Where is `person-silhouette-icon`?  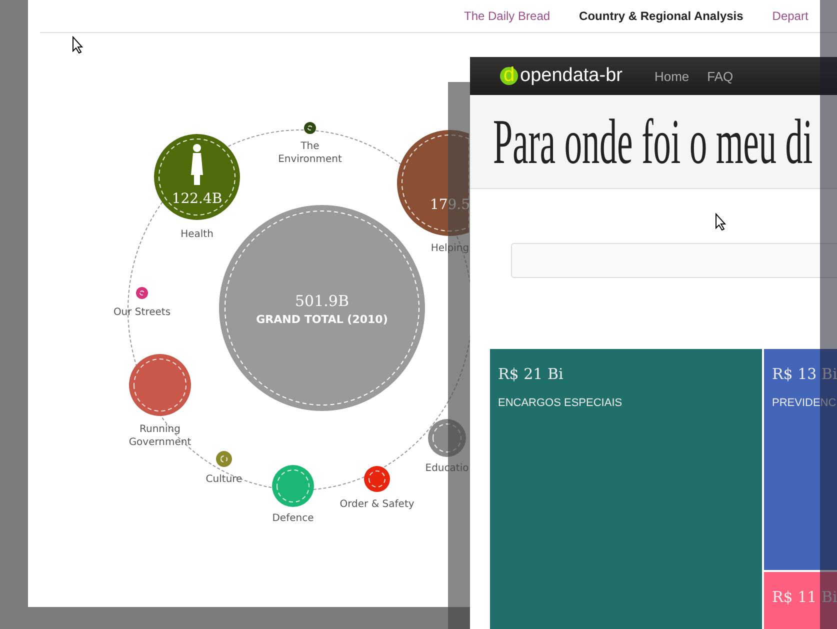 person-silhouette-icon is located at coordinates (197, 164).